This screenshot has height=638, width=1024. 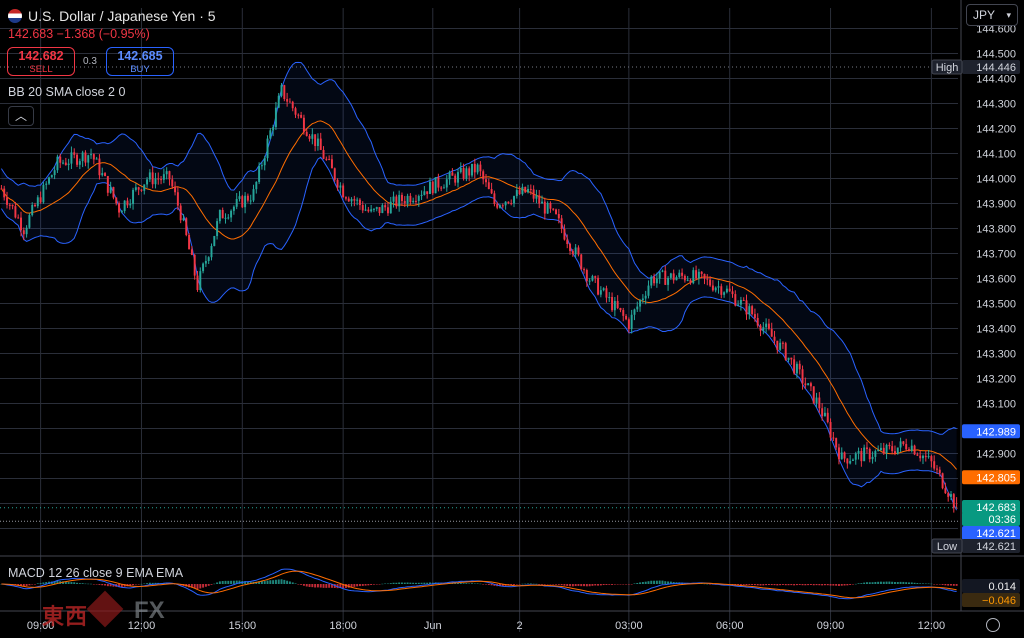 What do you see at coordinates (21, 116) in the screenshot?
I see `chevron-up-icon: ︿` at bounding box center [21, 116].